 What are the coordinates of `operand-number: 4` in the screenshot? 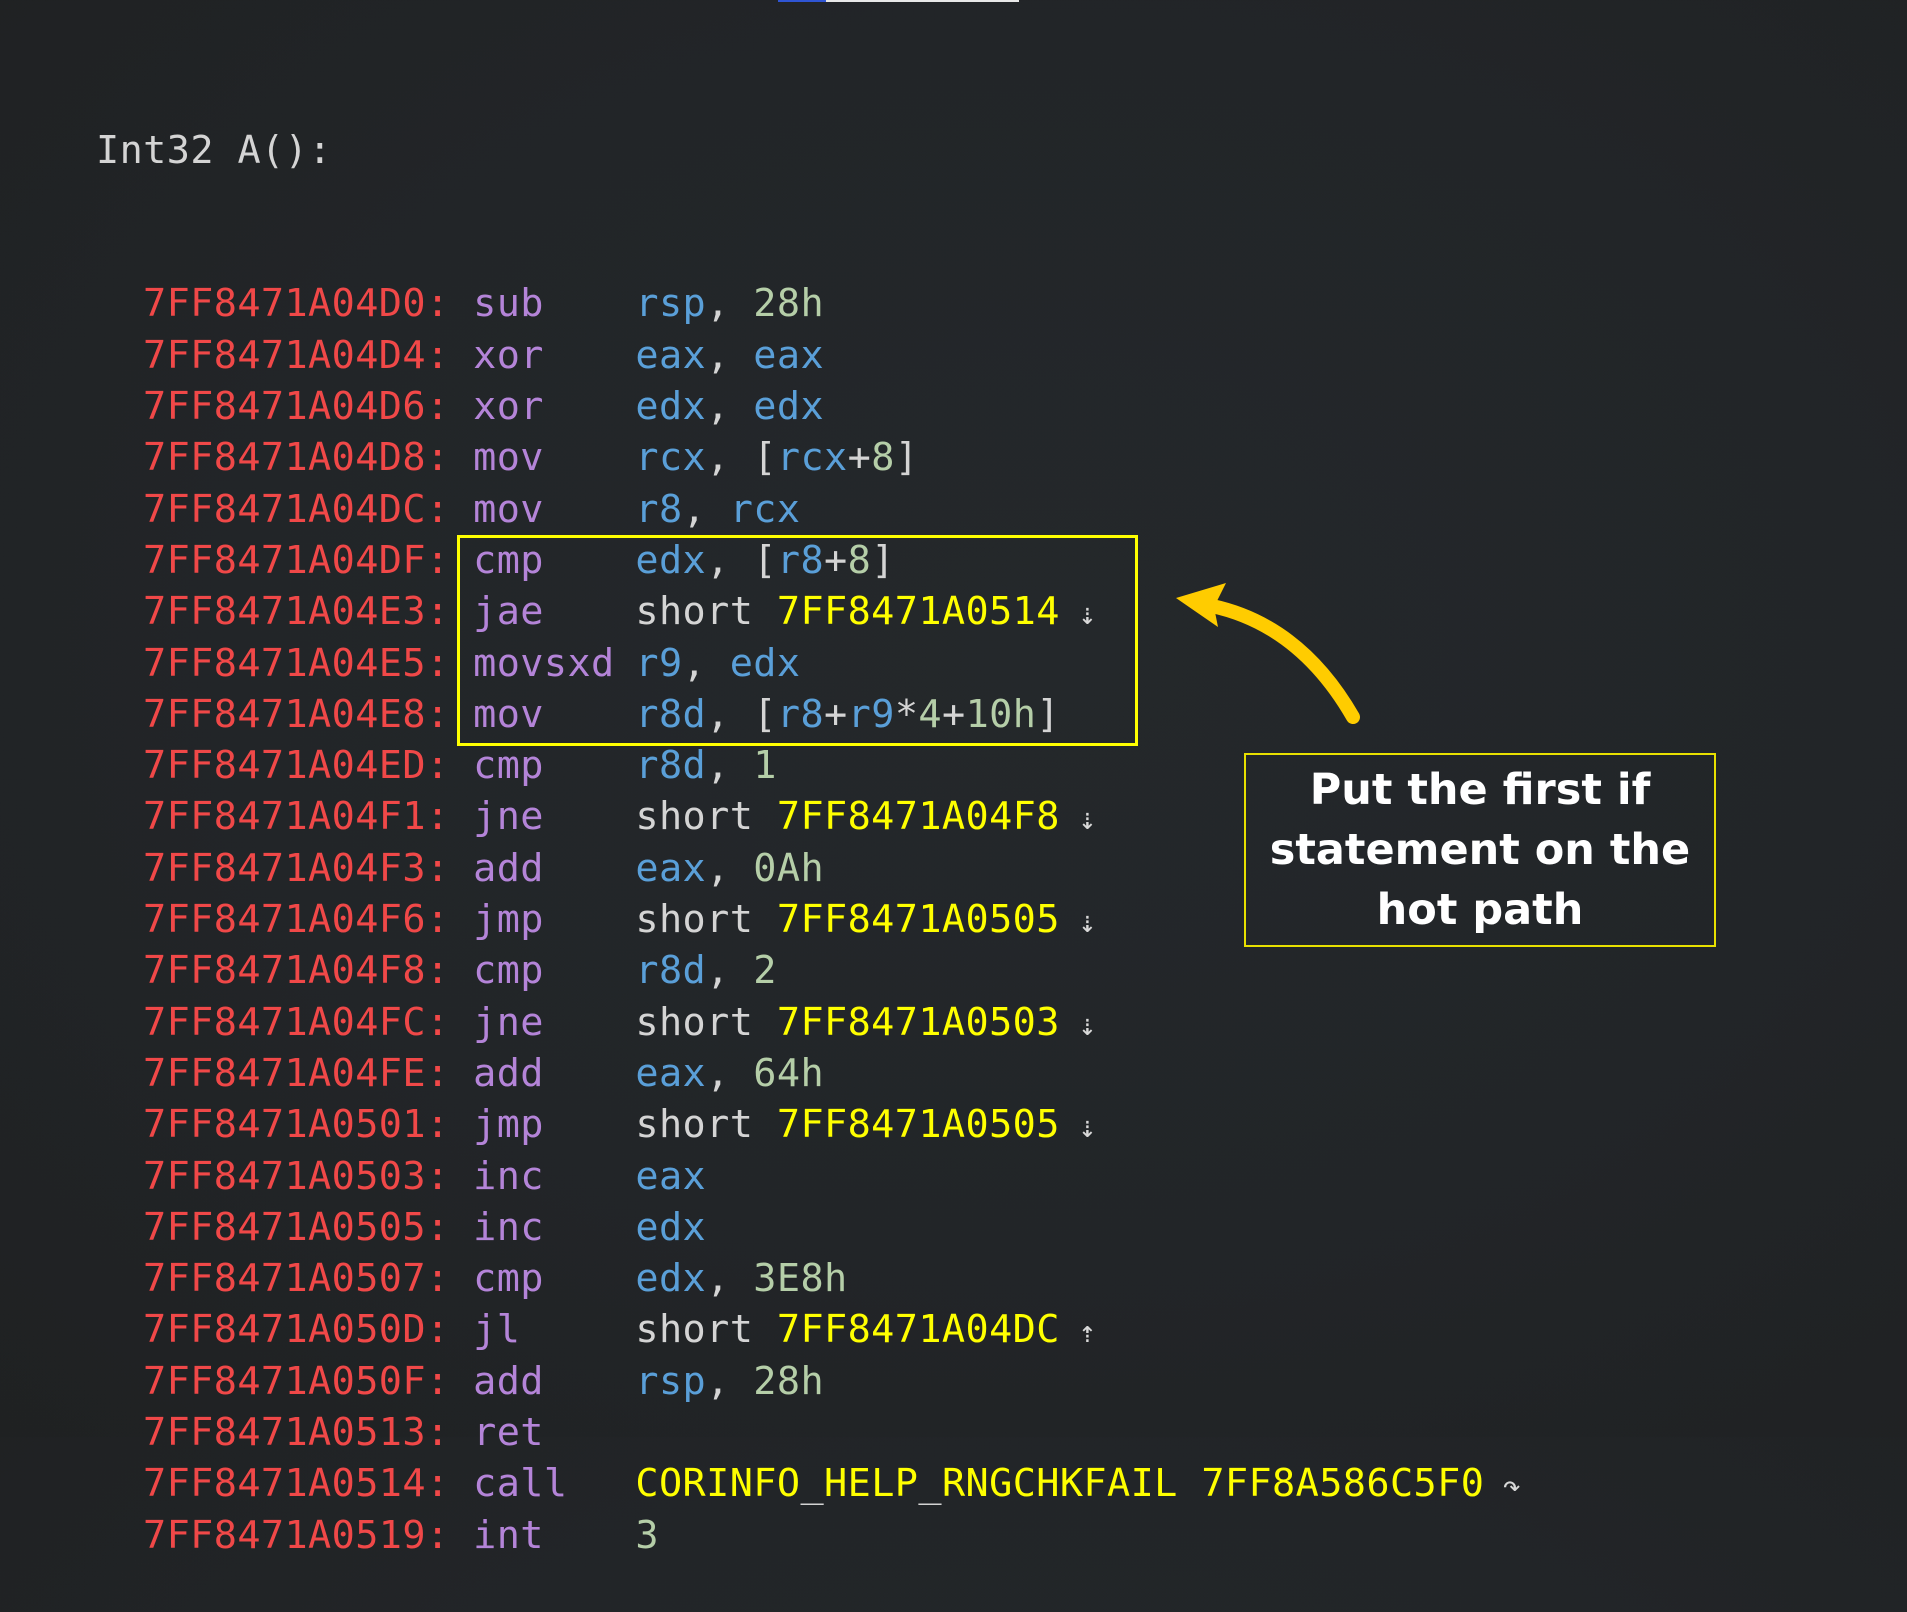 It's located at (930, 714).